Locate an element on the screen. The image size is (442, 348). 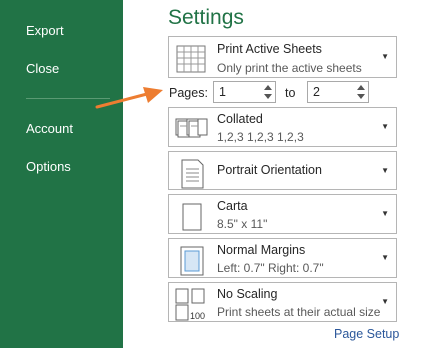
collated-pages-icon is located at coordinates (191, 128).